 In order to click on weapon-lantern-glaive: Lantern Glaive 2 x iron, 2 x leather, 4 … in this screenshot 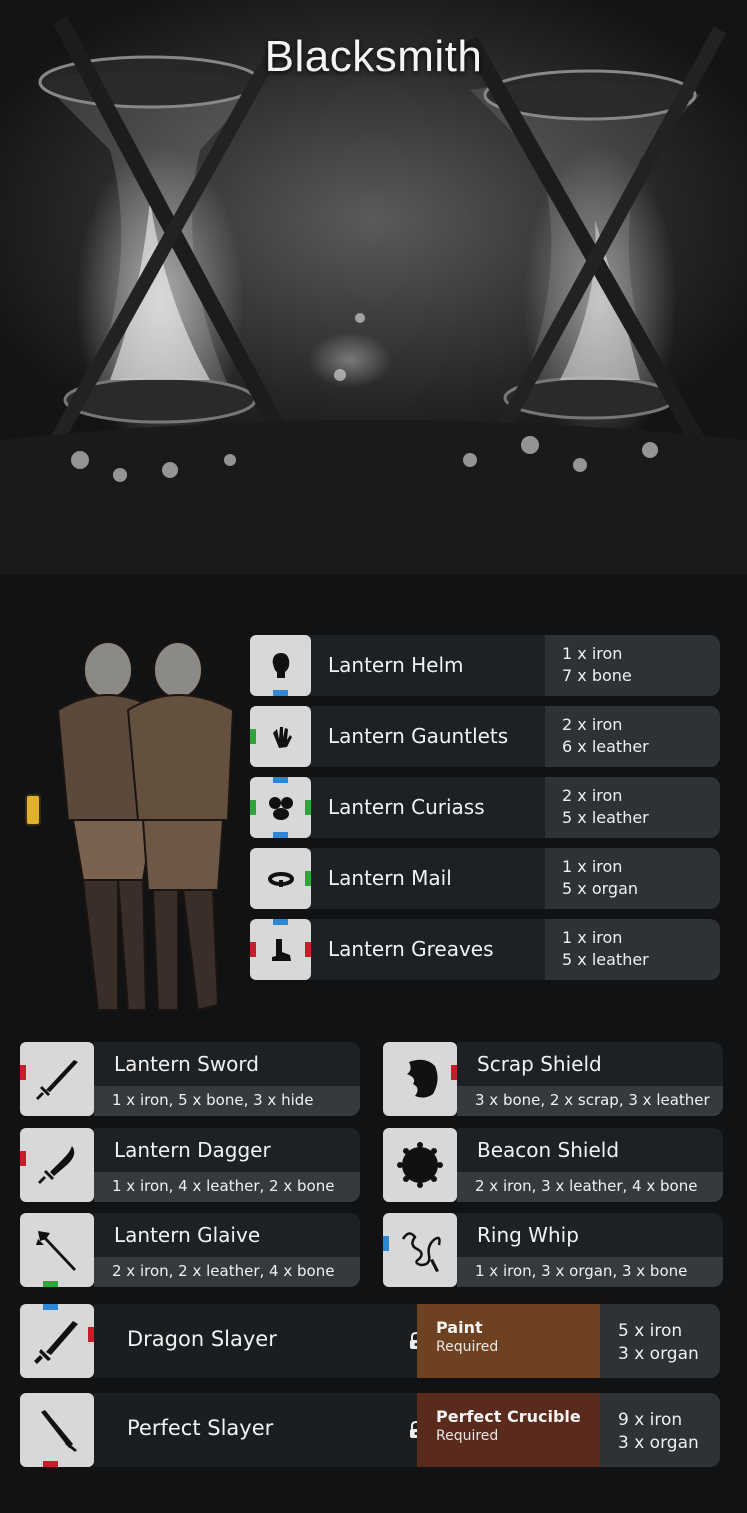, I will do `click(190, 1250)`.